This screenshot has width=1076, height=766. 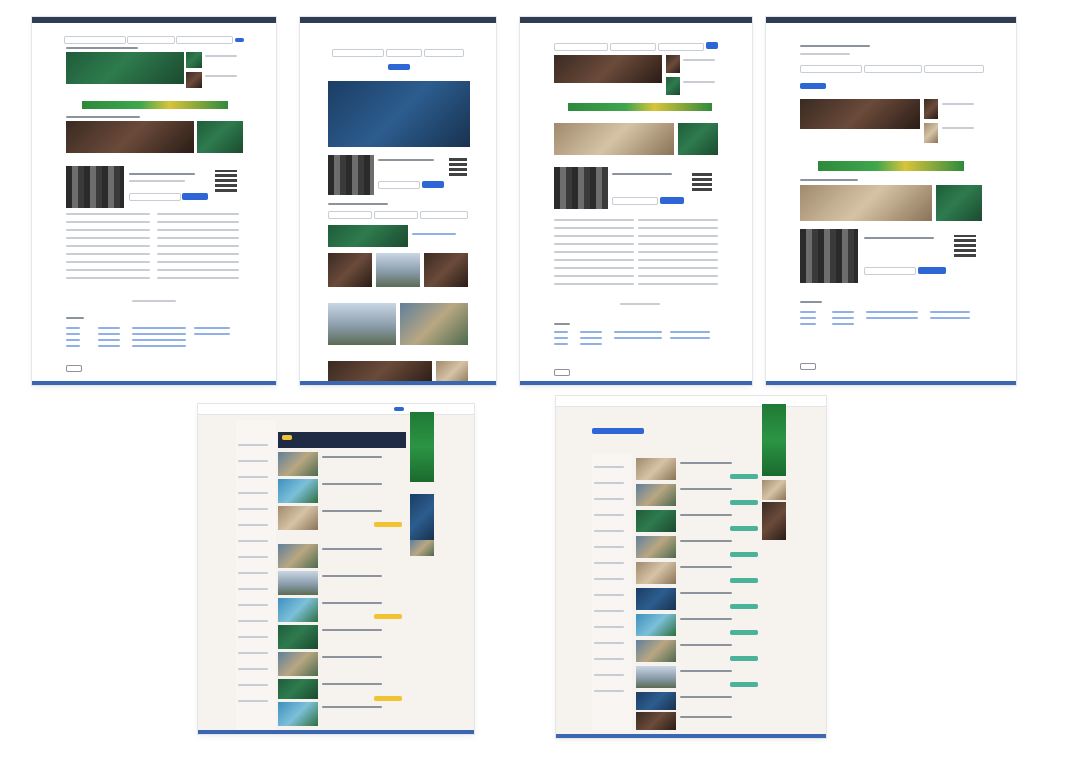 I want to click on tab-item, so click(x=444, y=215).